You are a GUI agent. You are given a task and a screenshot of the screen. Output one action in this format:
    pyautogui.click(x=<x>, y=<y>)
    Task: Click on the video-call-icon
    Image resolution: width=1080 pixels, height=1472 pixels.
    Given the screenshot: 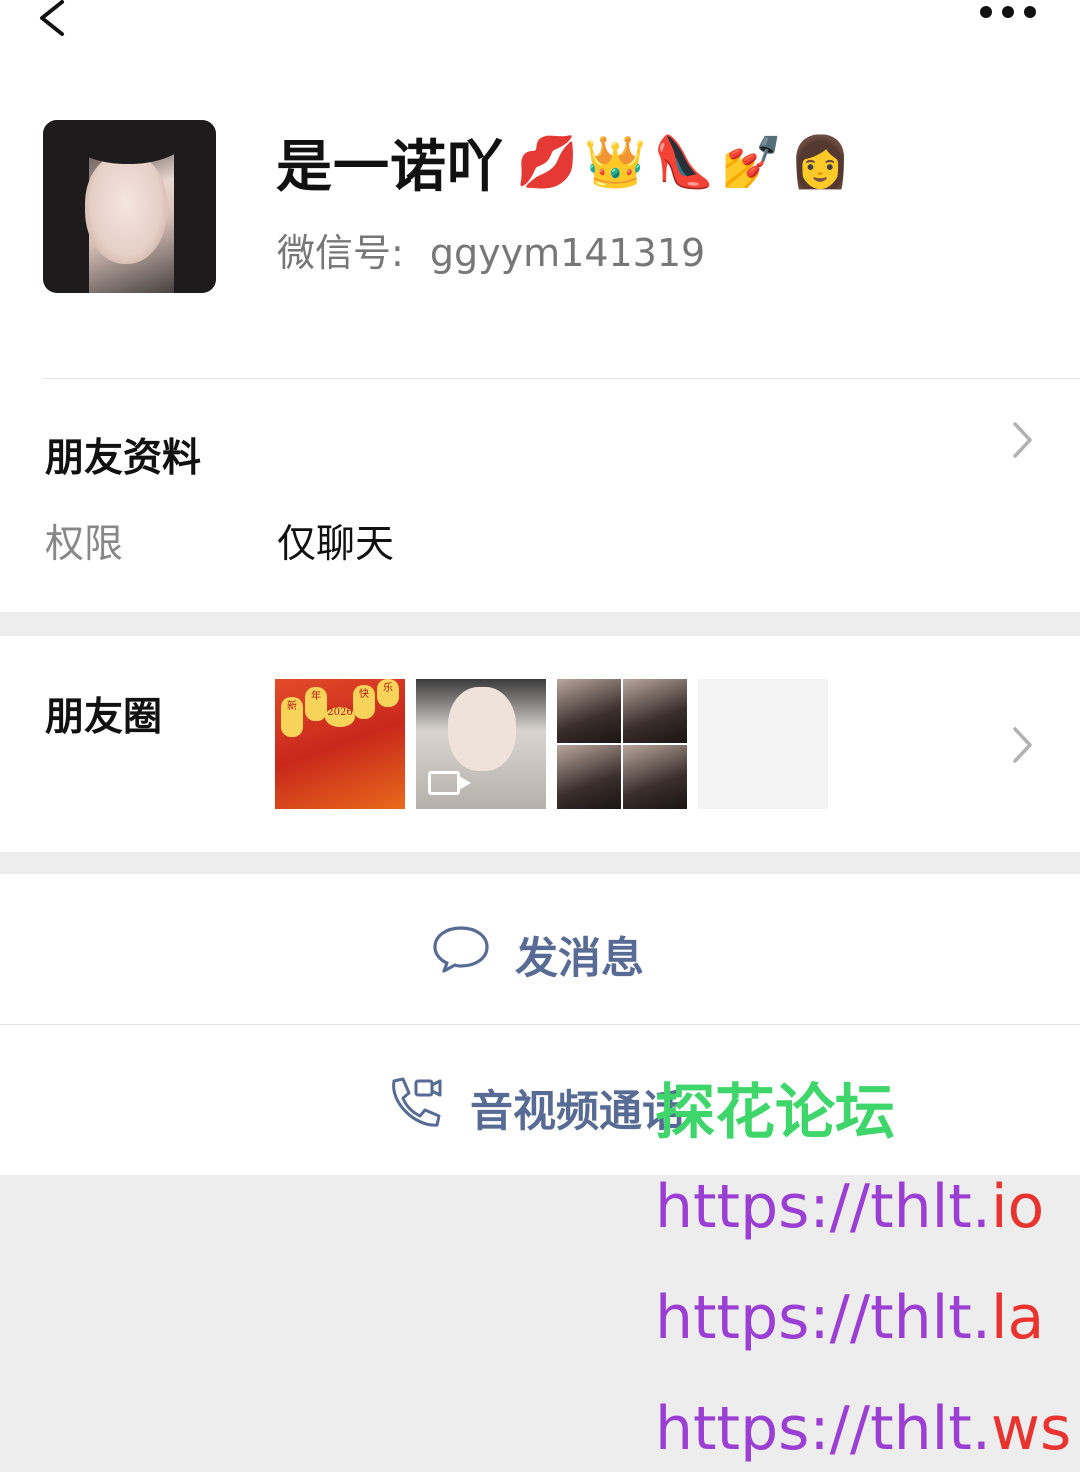 What is the action you would take?
    pyautogui.click(x=417, y=1102)
    